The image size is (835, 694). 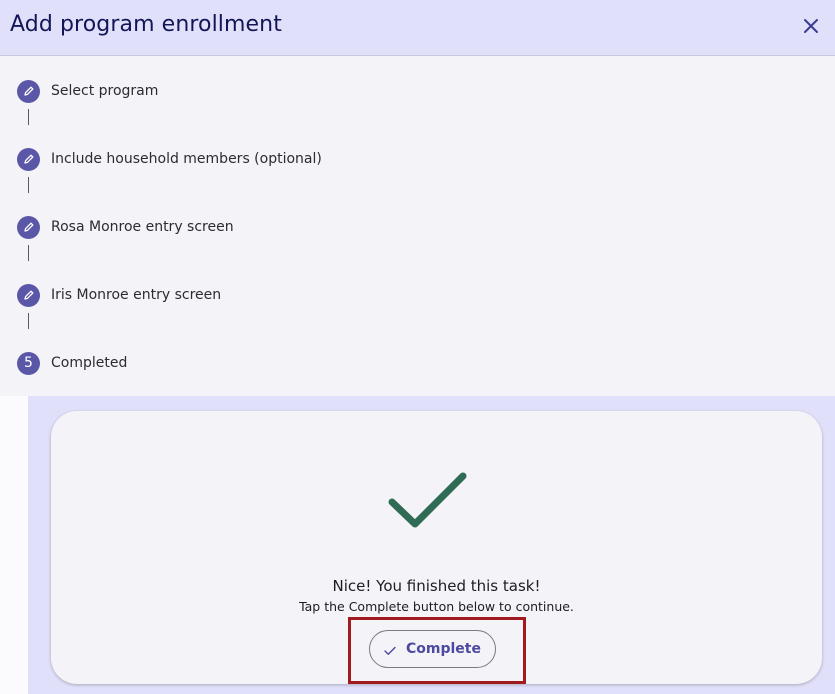 I want to click on step-select-program: Select program, so click(x=87, y=91).